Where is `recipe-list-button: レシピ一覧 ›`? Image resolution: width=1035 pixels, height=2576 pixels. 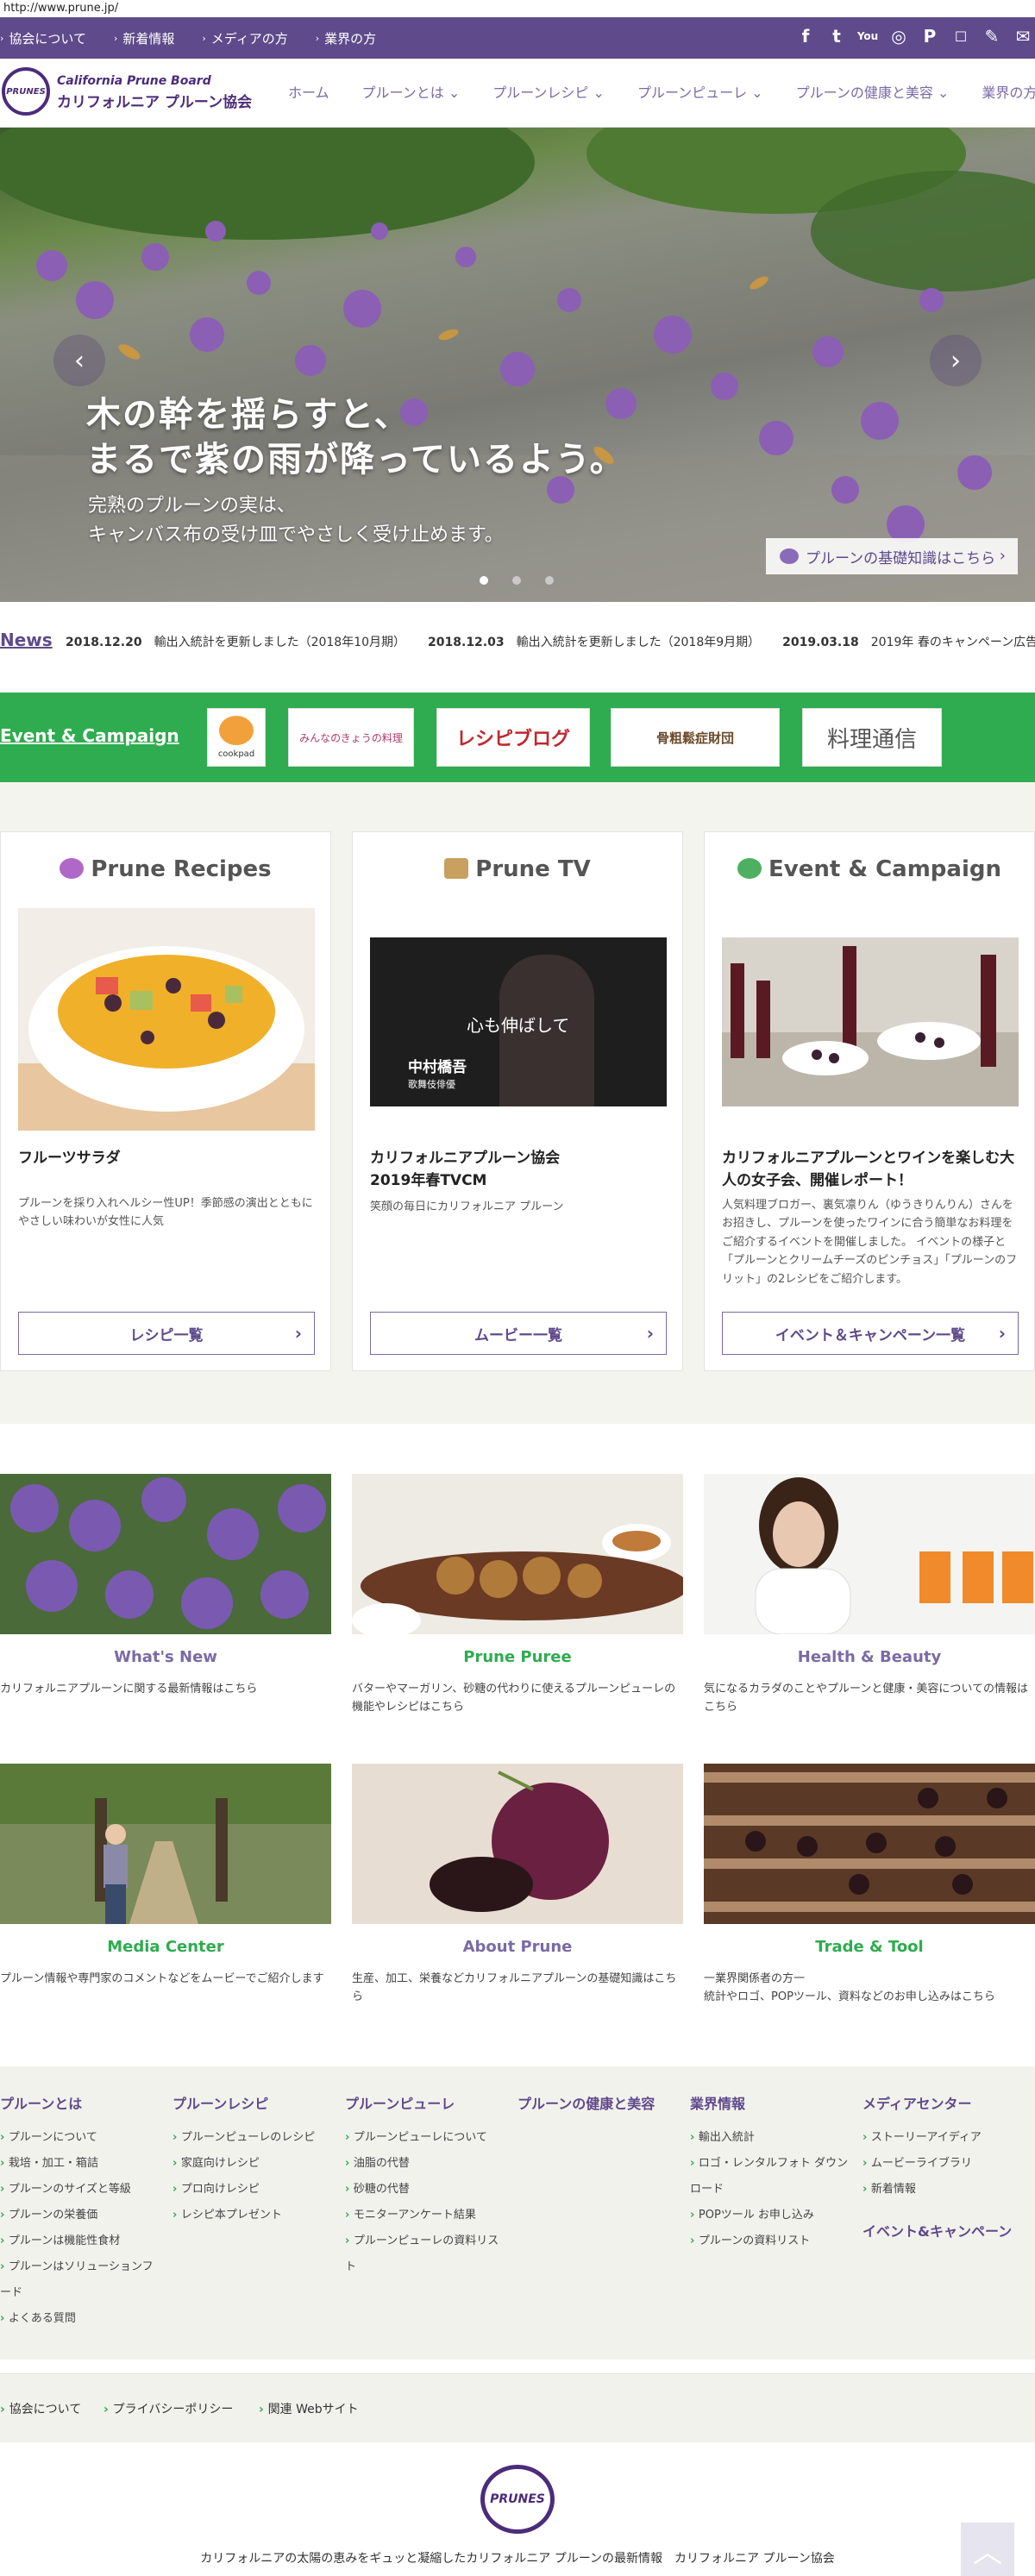
recipe-list-button: レシピ一覧 › is located at coordinates (166, 1333).